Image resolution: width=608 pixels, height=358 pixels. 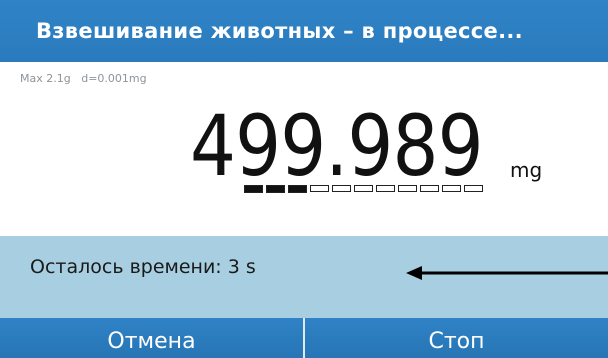 What do you see at coordinates (456, 341) in the screenshot?
I see `stop-button-label: Стоп` at bounding box center [456, 341].